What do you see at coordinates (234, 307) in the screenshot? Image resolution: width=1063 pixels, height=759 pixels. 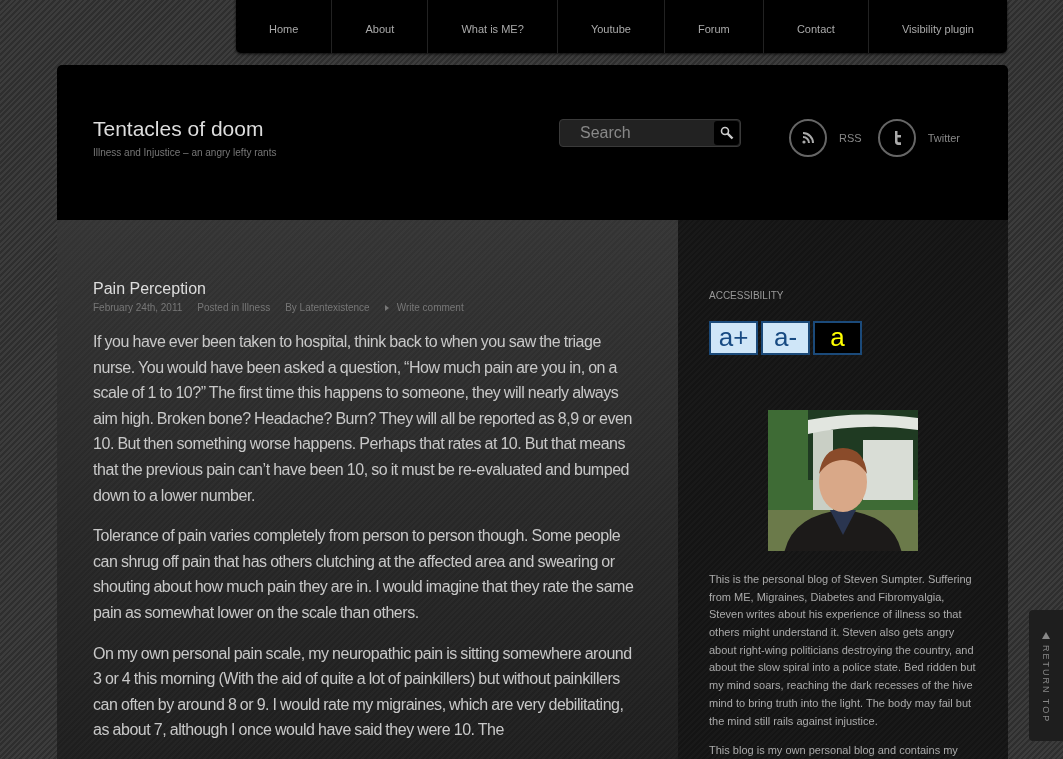 I see `post-meta: Posted in Illness` at bounding box center [234, 307].